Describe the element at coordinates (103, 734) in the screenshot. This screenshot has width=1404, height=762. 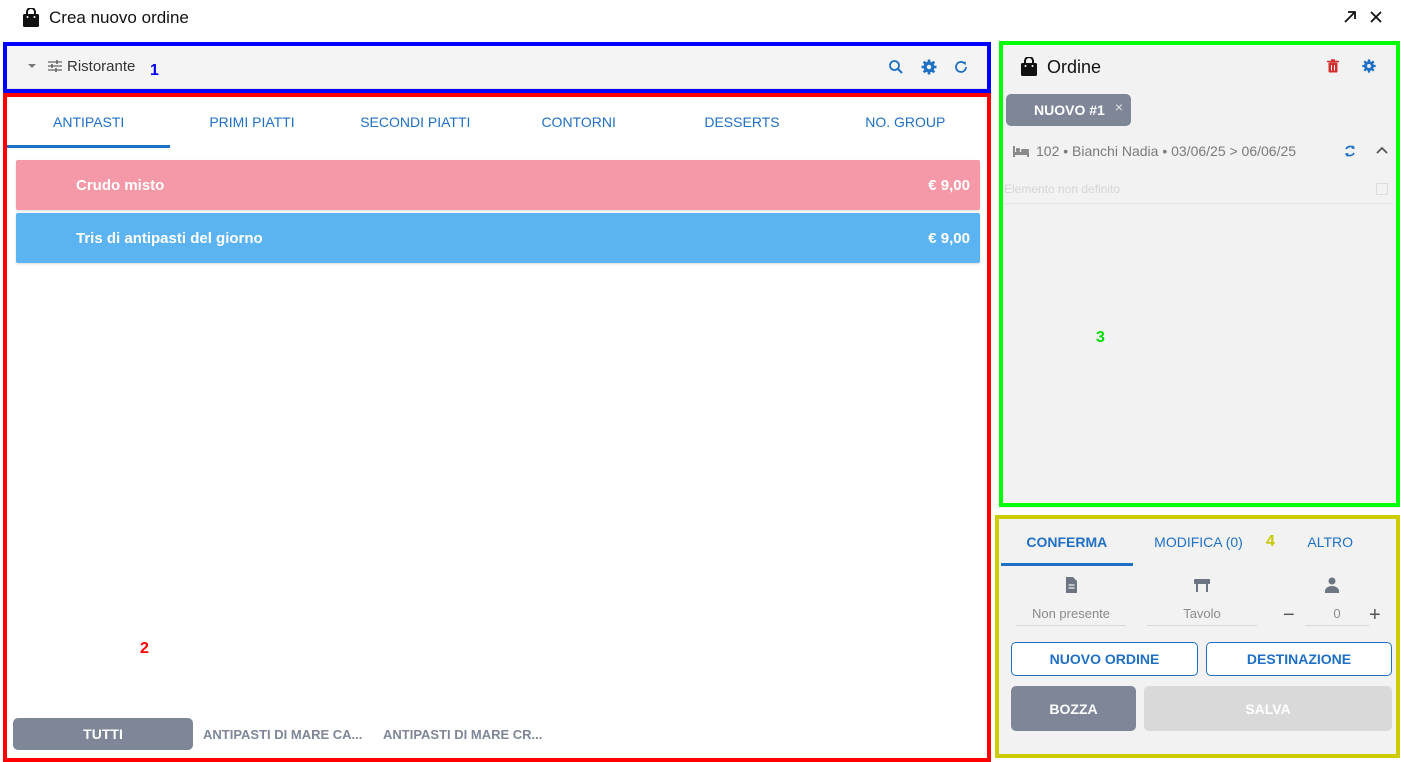
I see `subgroup-all-button: TUTTI` at that location.